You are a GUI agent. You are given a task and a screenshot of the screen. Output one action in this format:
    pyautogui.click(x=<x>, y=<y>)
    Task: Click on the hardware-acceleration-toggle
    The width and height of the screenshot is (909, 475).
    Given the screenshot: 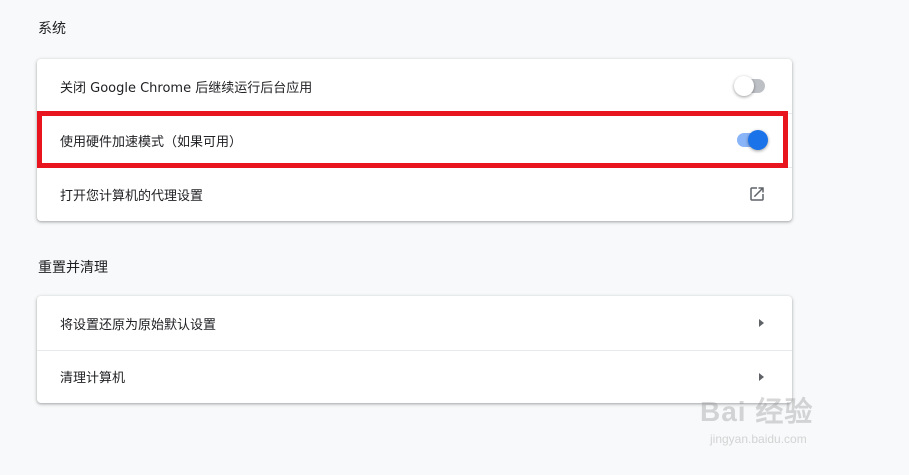 What is the action you would take?
    pyautogui.click(x=751, y=140)
    